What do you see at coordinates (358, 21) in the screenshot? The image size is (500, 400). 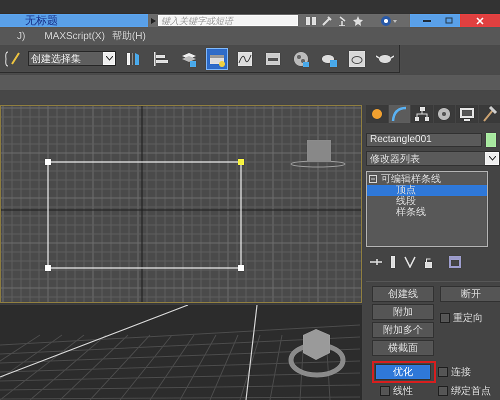 I see `star-icon` at bounding box center [358, 21].